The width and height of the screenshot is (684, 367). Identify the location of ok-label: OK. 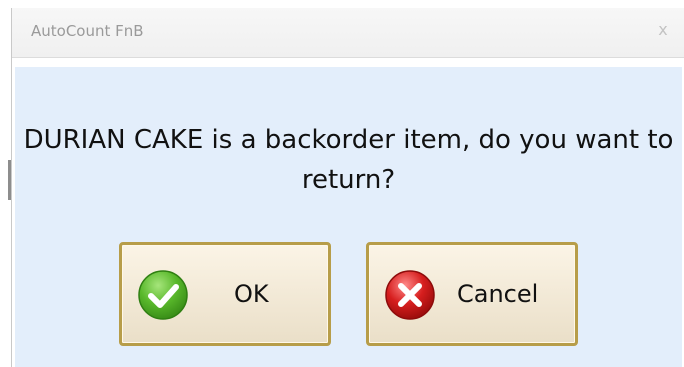
(251, 294).